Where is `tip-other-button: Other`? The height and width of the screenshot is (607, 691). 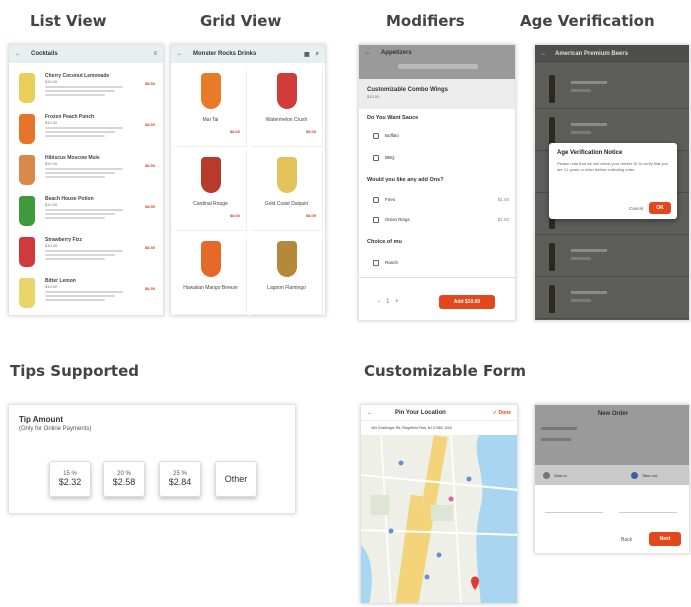
tip-other-button: Other is located at coordinates (236, 479).